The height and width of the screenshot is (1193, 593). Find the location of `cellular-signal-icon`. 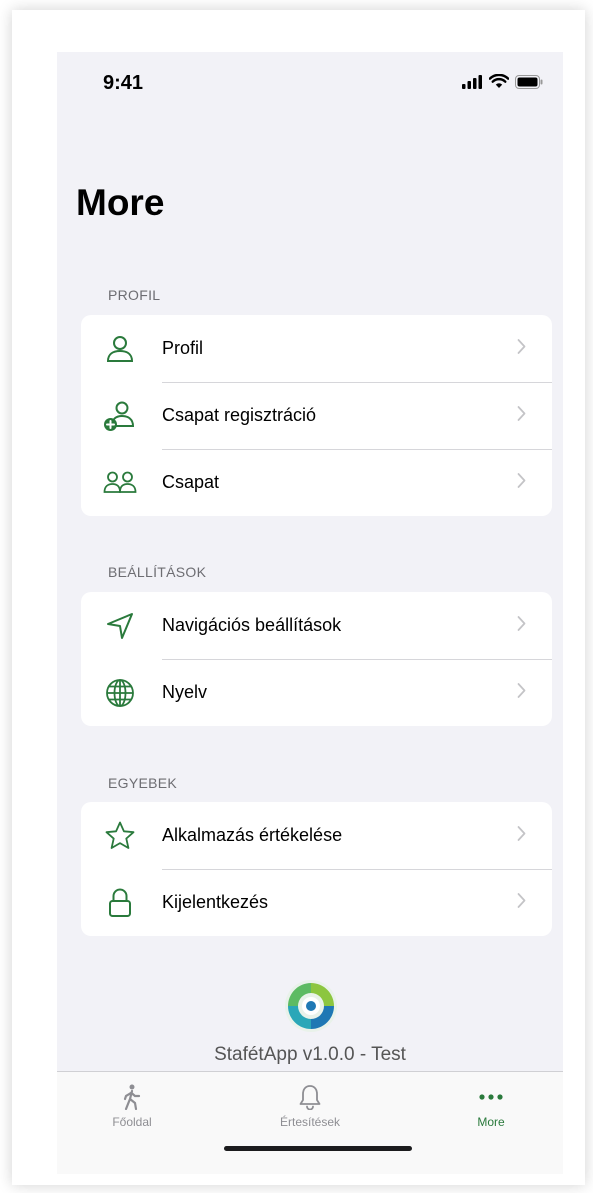

cellular-signal-icon is located at coordinates (472, 81).